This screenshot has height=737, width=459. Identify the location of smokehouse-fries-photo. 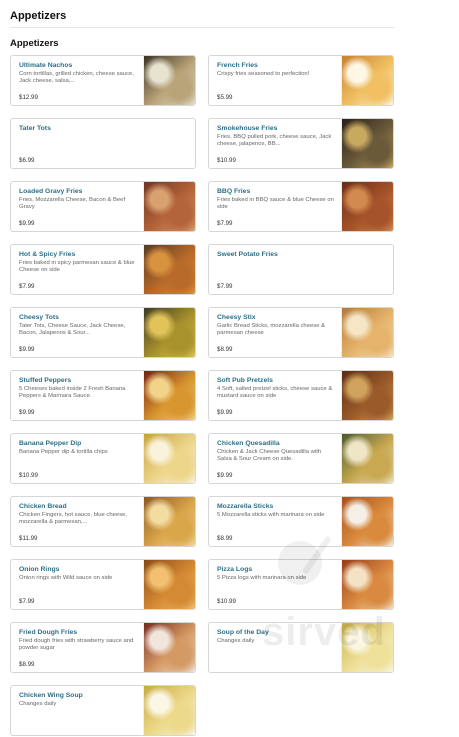
(367, 143).